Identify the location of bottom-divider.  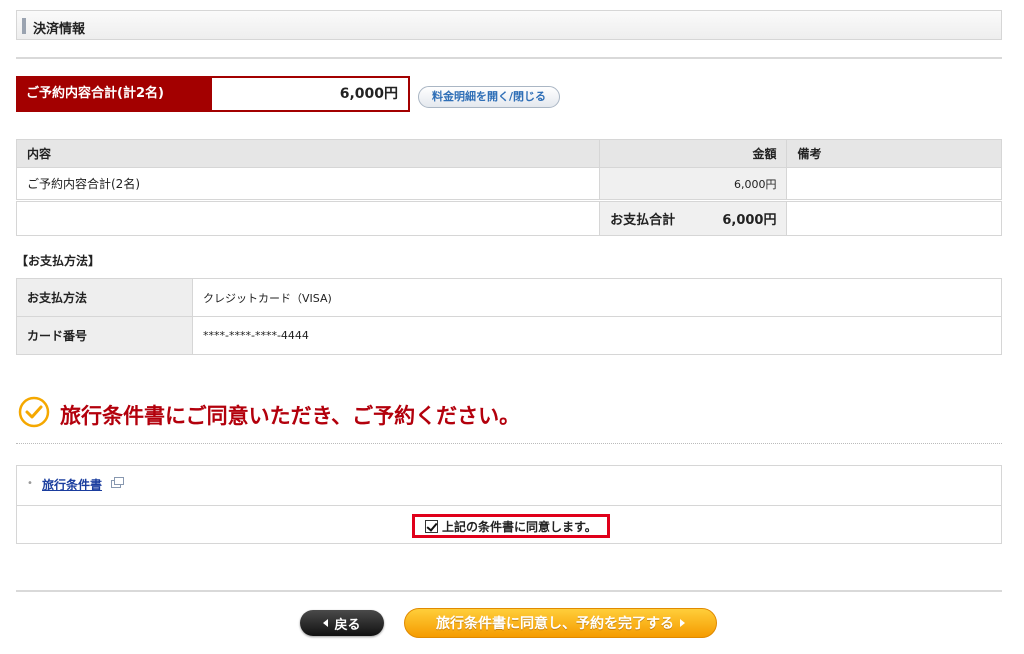
(509, 591).